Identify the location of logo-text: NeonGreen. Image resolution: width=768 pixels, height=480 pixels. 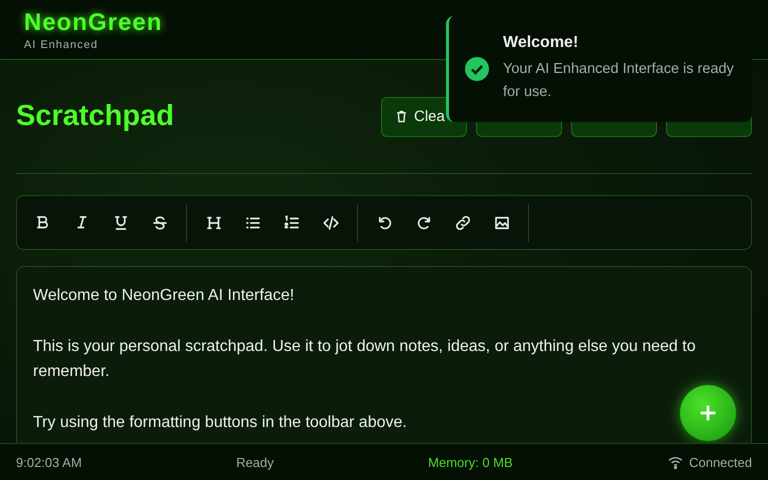
(93, 22).